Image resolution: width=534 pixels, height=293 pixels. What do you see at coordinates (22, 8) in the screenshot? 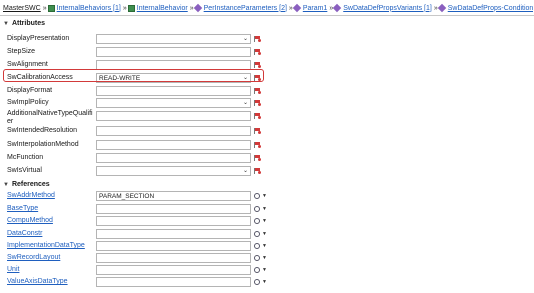
I see `breadcrumb-item: MasterSWC` at bounding box center [22, 8].